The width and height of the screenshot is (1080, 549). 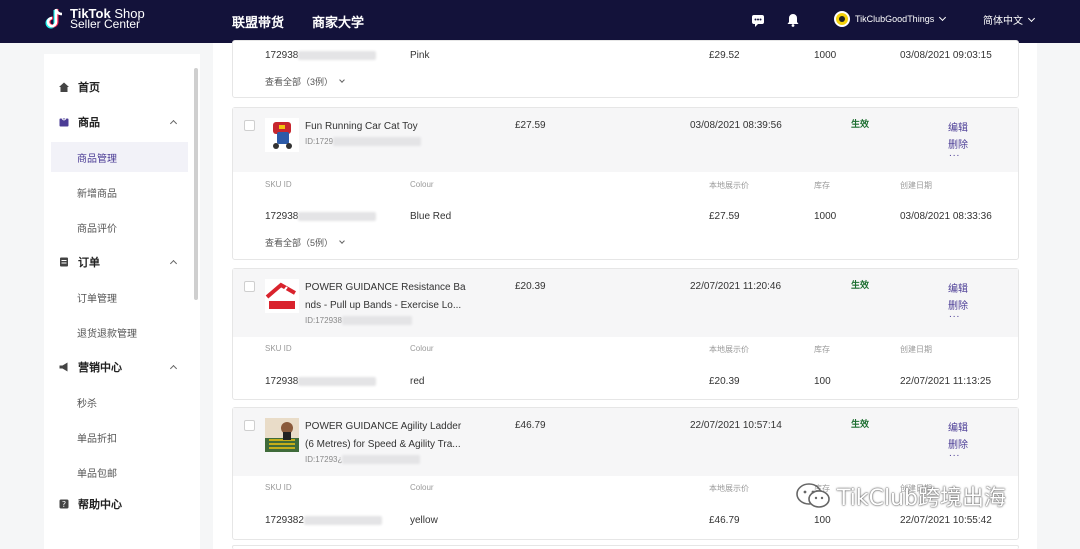 I want to click on nav-seller-university: 商家大学, so click(x=338, y=21).